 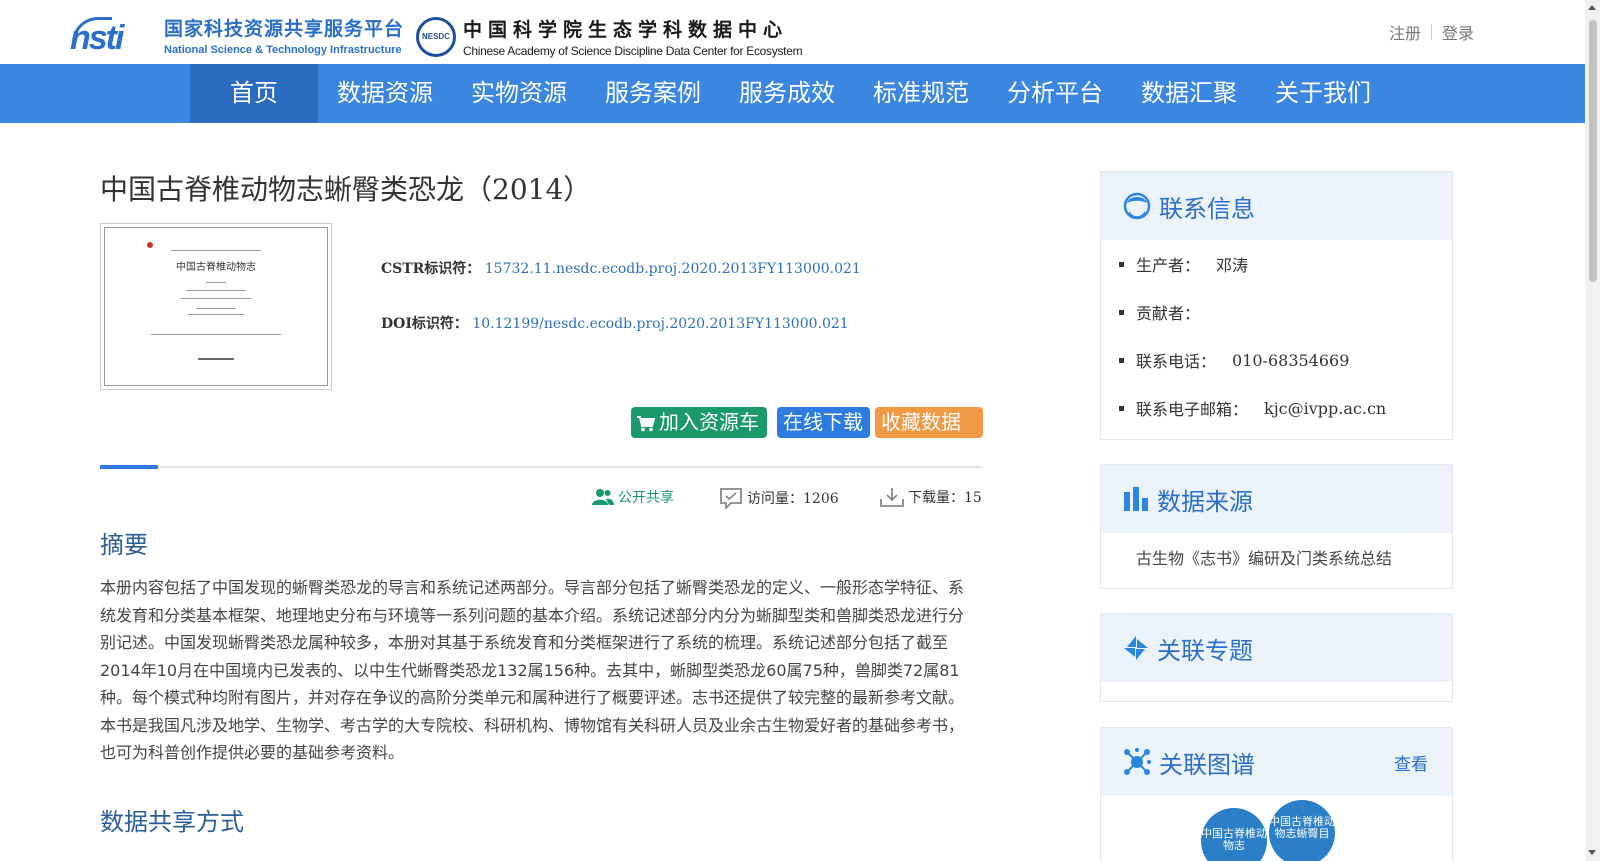 I want to click on nesdc-logo-cn: 中国科学院生态学科数据中心, so click(x=626, y=30).